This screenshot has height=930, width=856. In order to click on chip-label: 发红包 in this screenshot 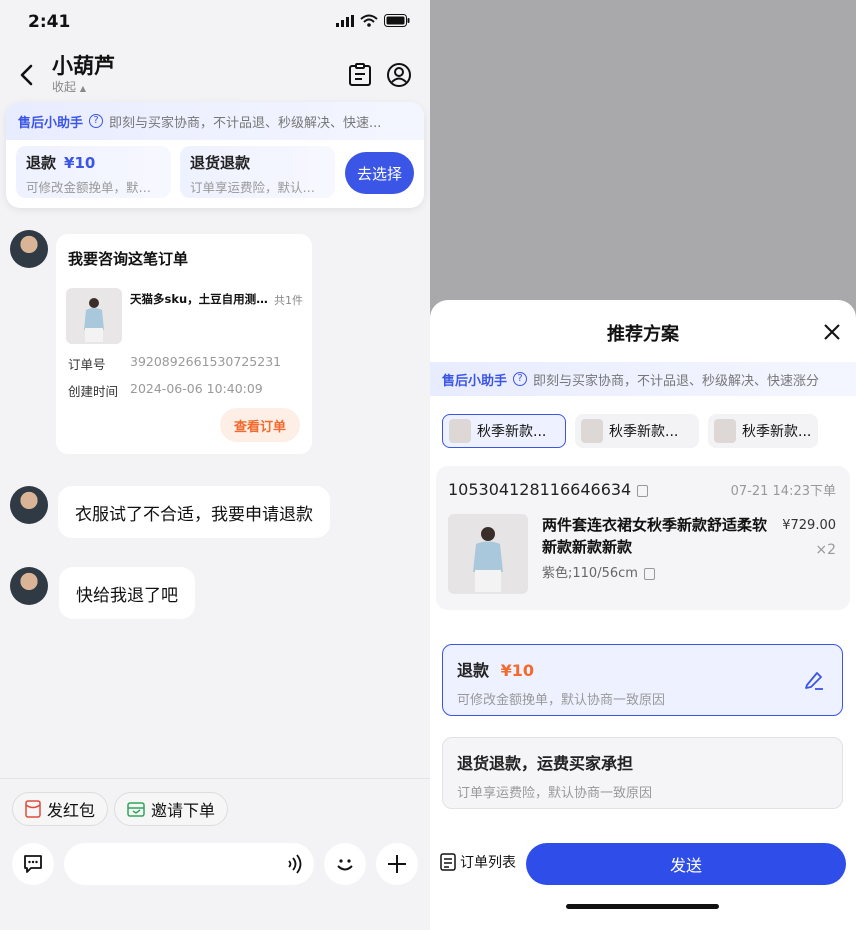, I will do `click(71, 810)`.